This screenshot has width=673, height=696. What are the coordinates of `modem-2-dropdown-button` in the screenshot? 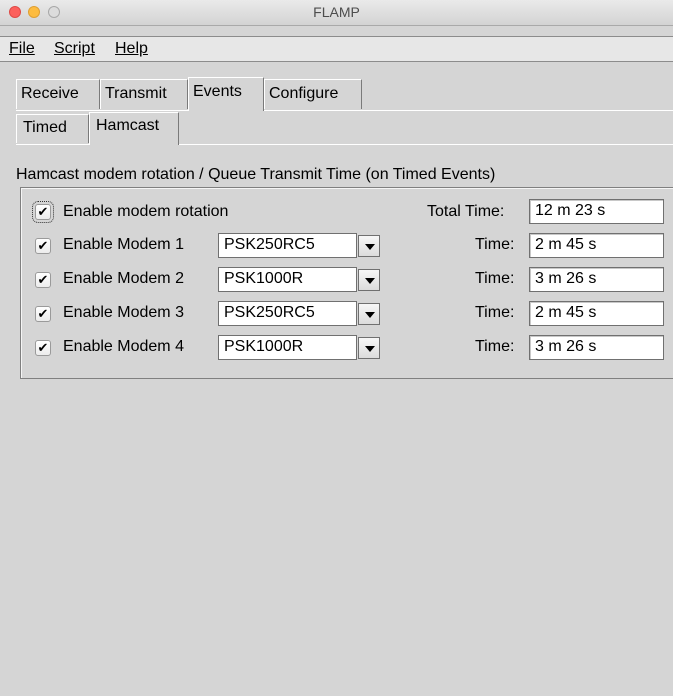 It's located at (369, 280).